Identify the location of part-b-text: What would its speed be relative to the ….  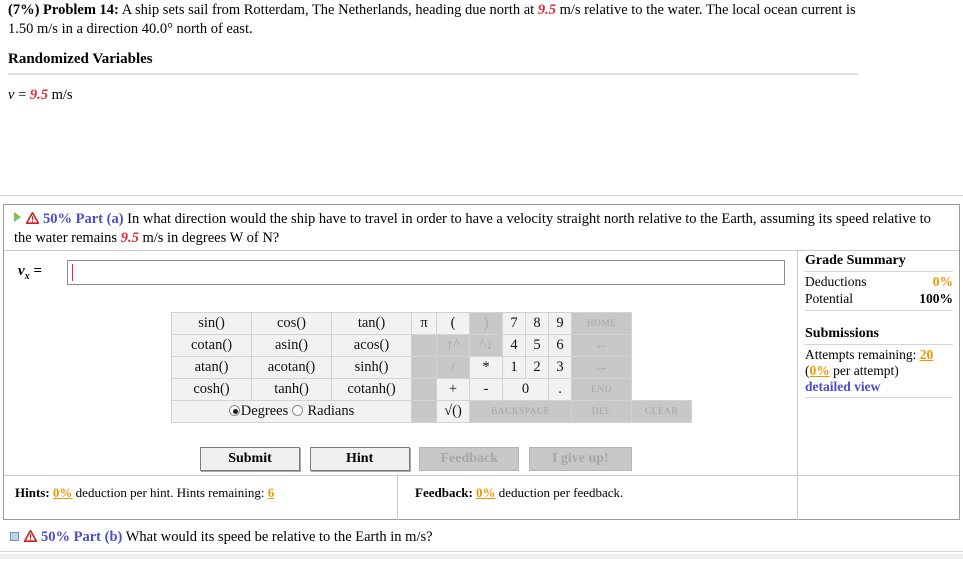
(279, 537).